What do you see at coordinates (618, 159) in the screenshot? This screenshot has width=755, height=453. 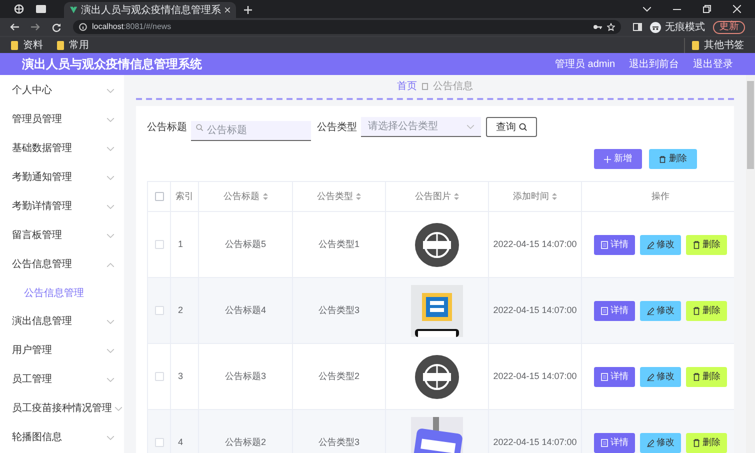 I see `add-button: 新增` at bounding box center [618, 159].